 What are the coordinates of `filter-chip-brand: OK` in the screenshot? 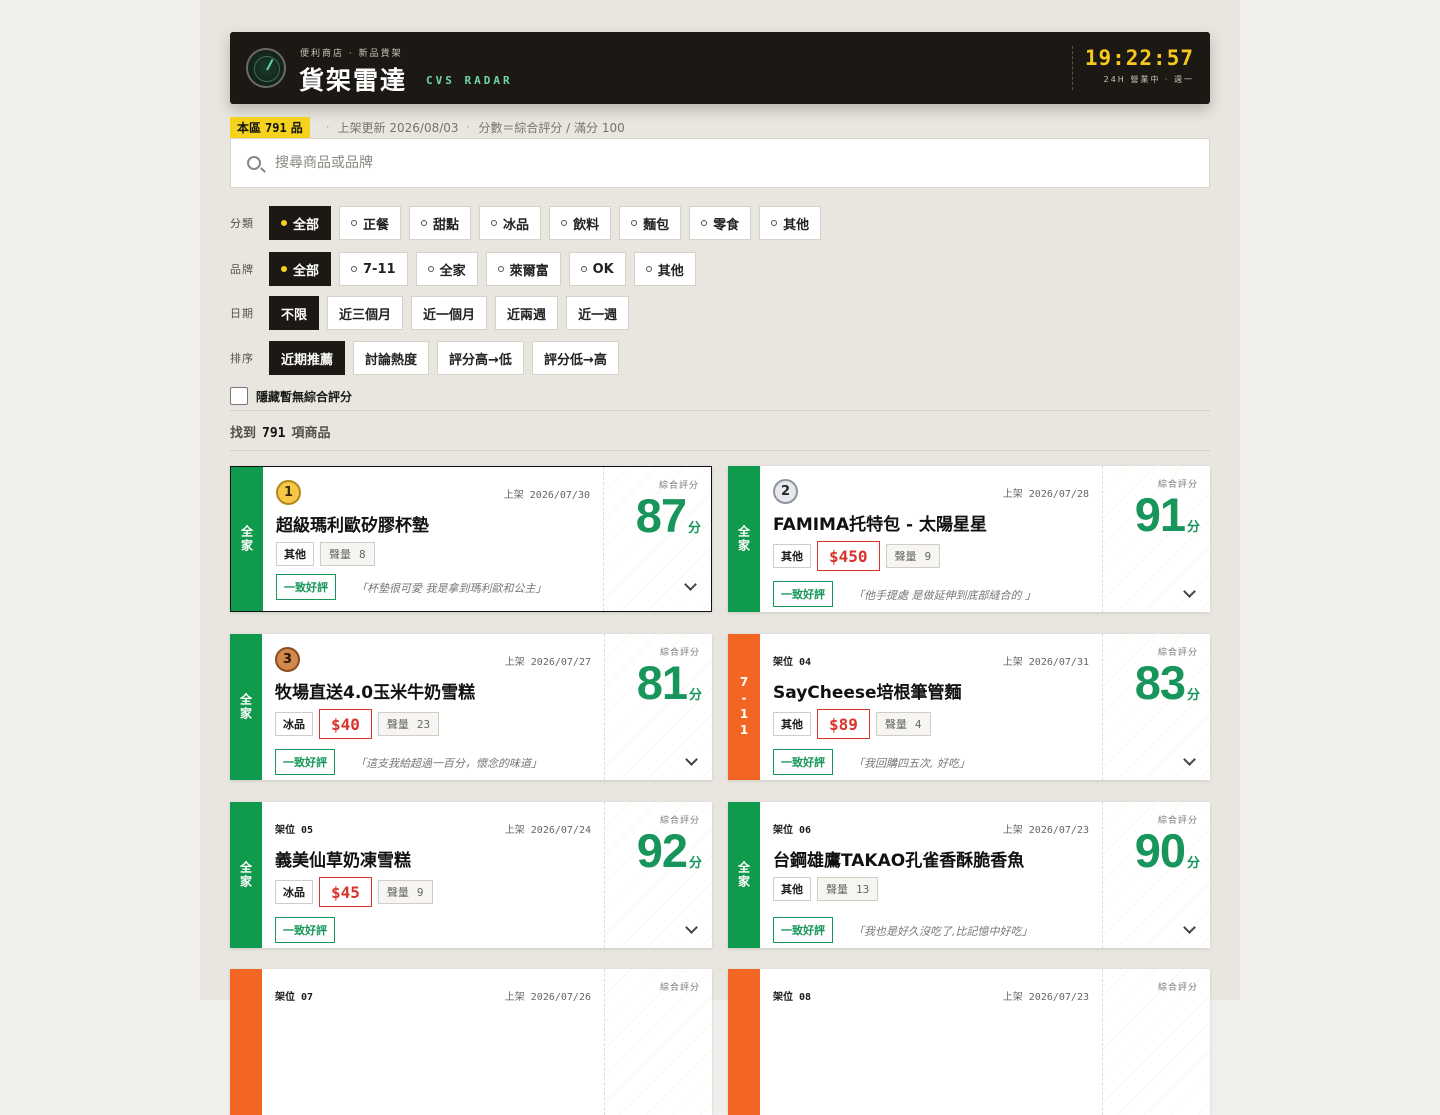 It's located at (597, 269).